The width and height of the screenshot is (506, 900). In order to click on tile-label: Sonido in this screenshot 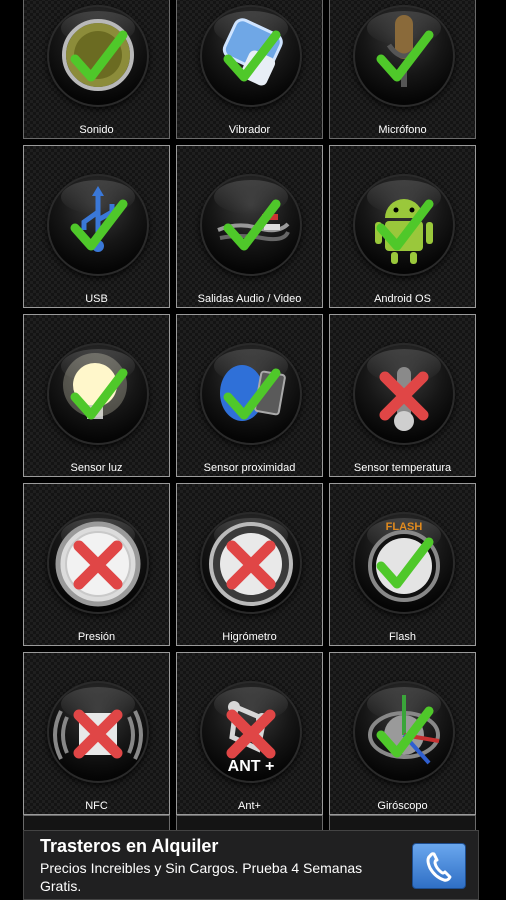, I will do `click(96, 130)`.